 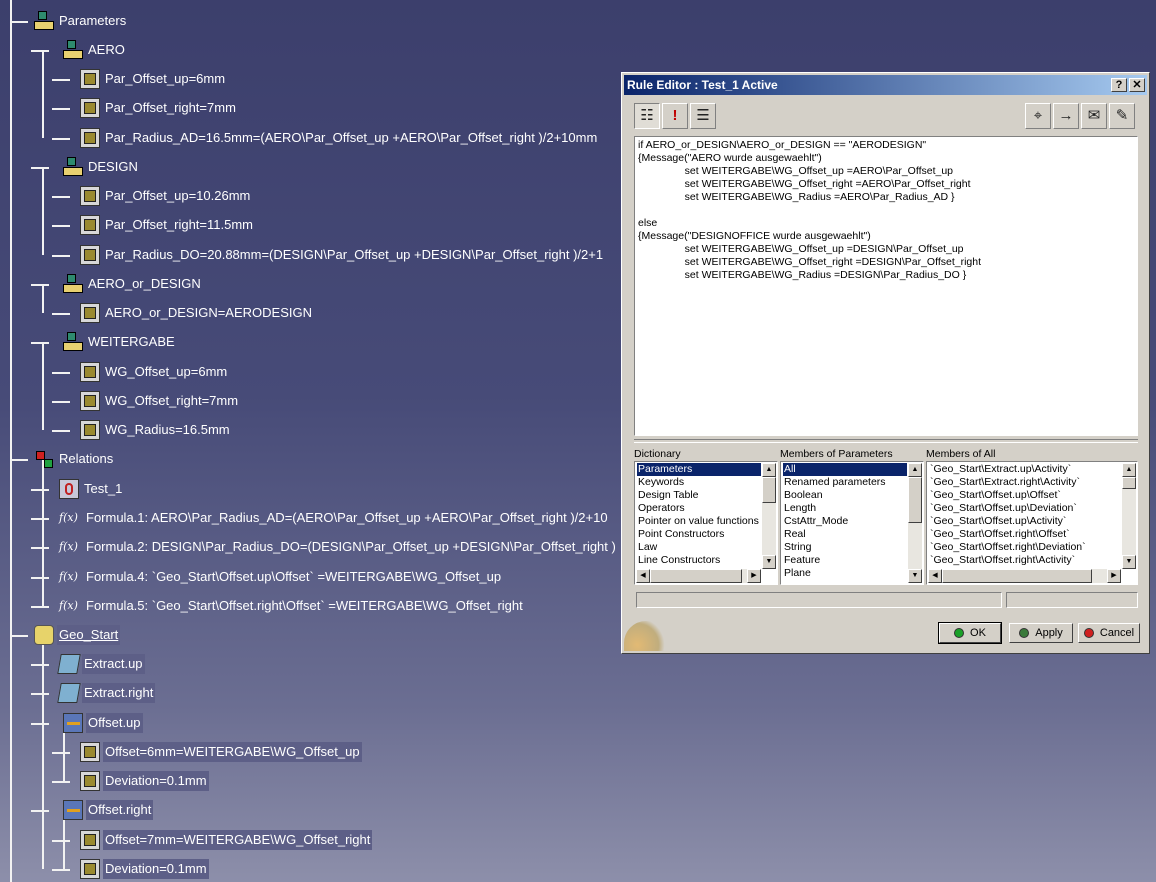 I want to click on members-parameters-vscroll: ▲ ▼, so click(x=915, y=523).